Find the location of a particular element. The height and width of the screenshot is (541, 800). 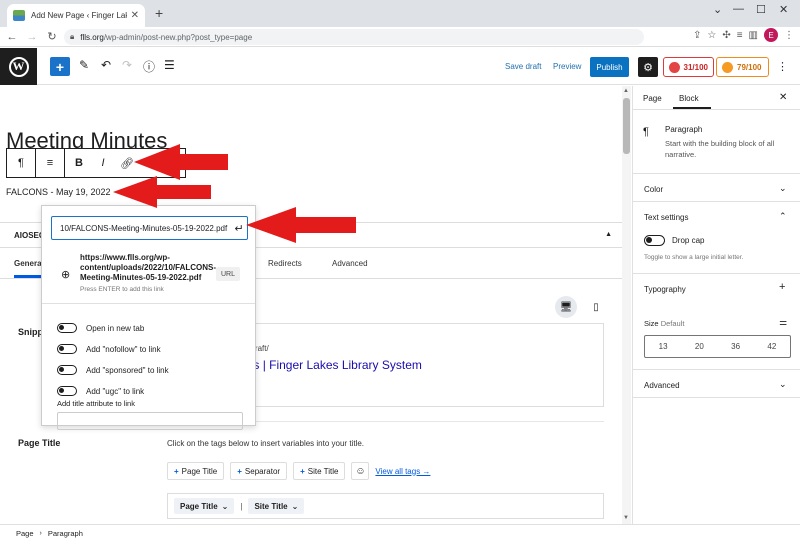

browser-tab: Add New Page ‹ Finger Lakes Lib ✕ is located at coordinates (76, 15).